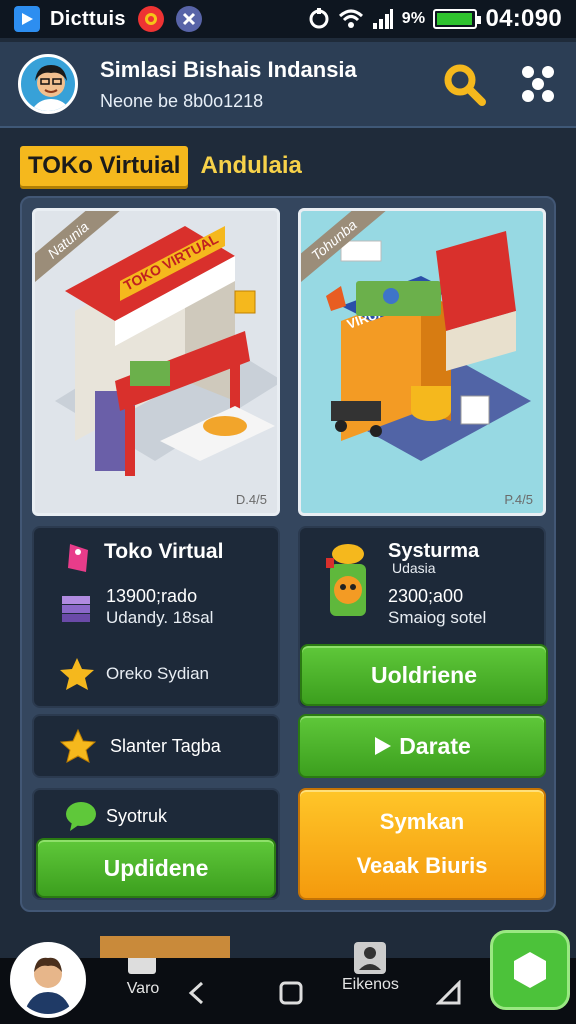  What do you see at coordinates (251, 499) in the screenshot?
I see `card-1-corner-price: D.4/5` at bounding box center [251, 499].